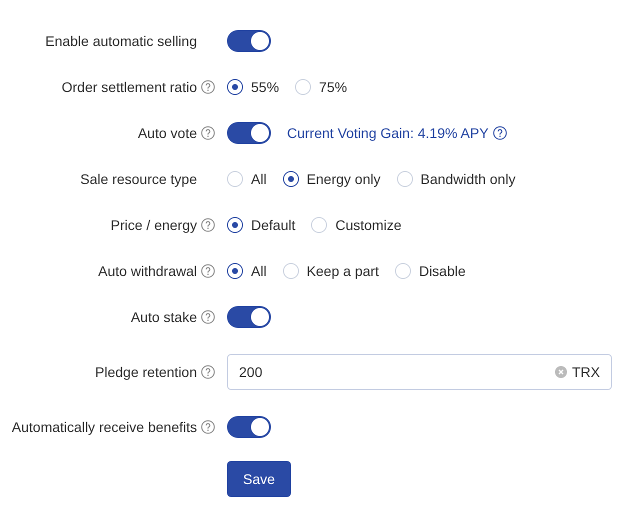 The width and height of the screenshot is (631, 514). Describe the element at coordinates (442, 271) in the screenshot. I see `option-label: Disable` at that location.